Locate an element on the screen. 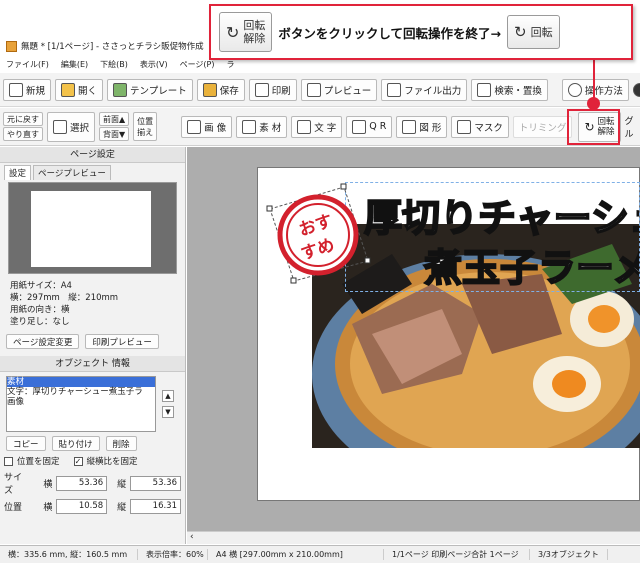 The image size is (640, 563). folder-icon is located at coordinates (68, 89).